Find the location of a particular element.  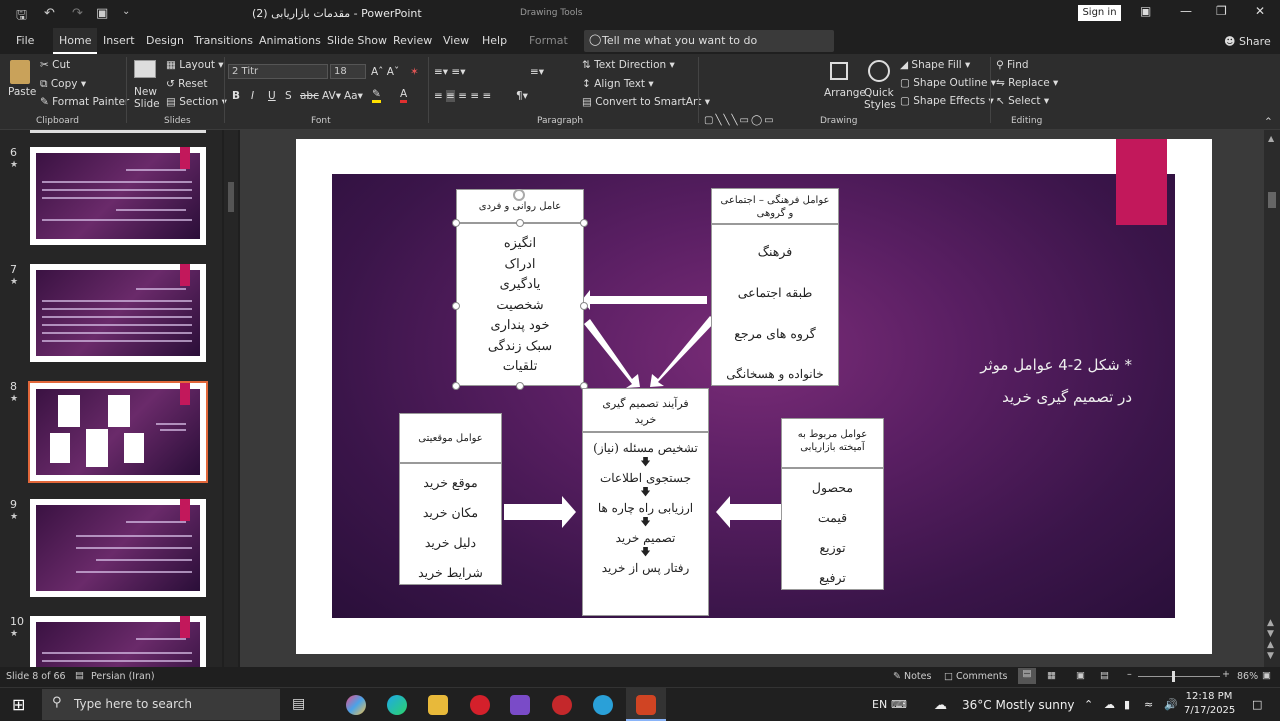

slide-vertical-scrollbar: ▲ ▲ ▼ ▲ ▼ is located at coordinates (1272, 398).